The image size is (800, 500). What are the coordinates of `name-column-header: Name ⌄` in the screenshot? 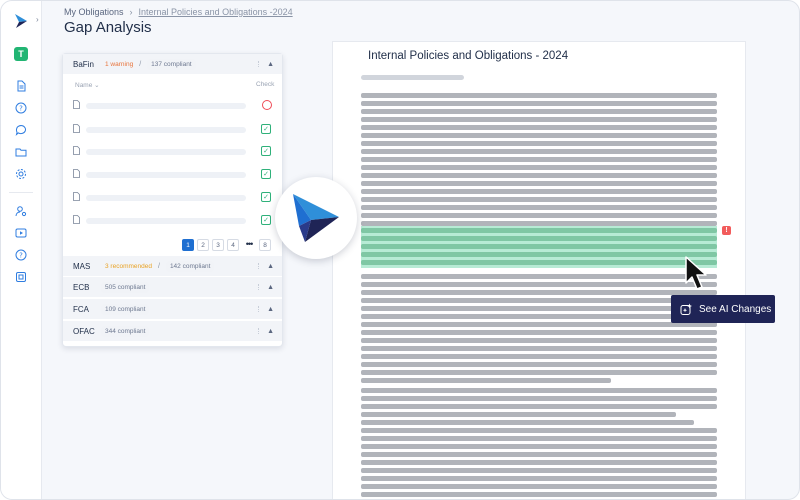 It's located at (87, 85).